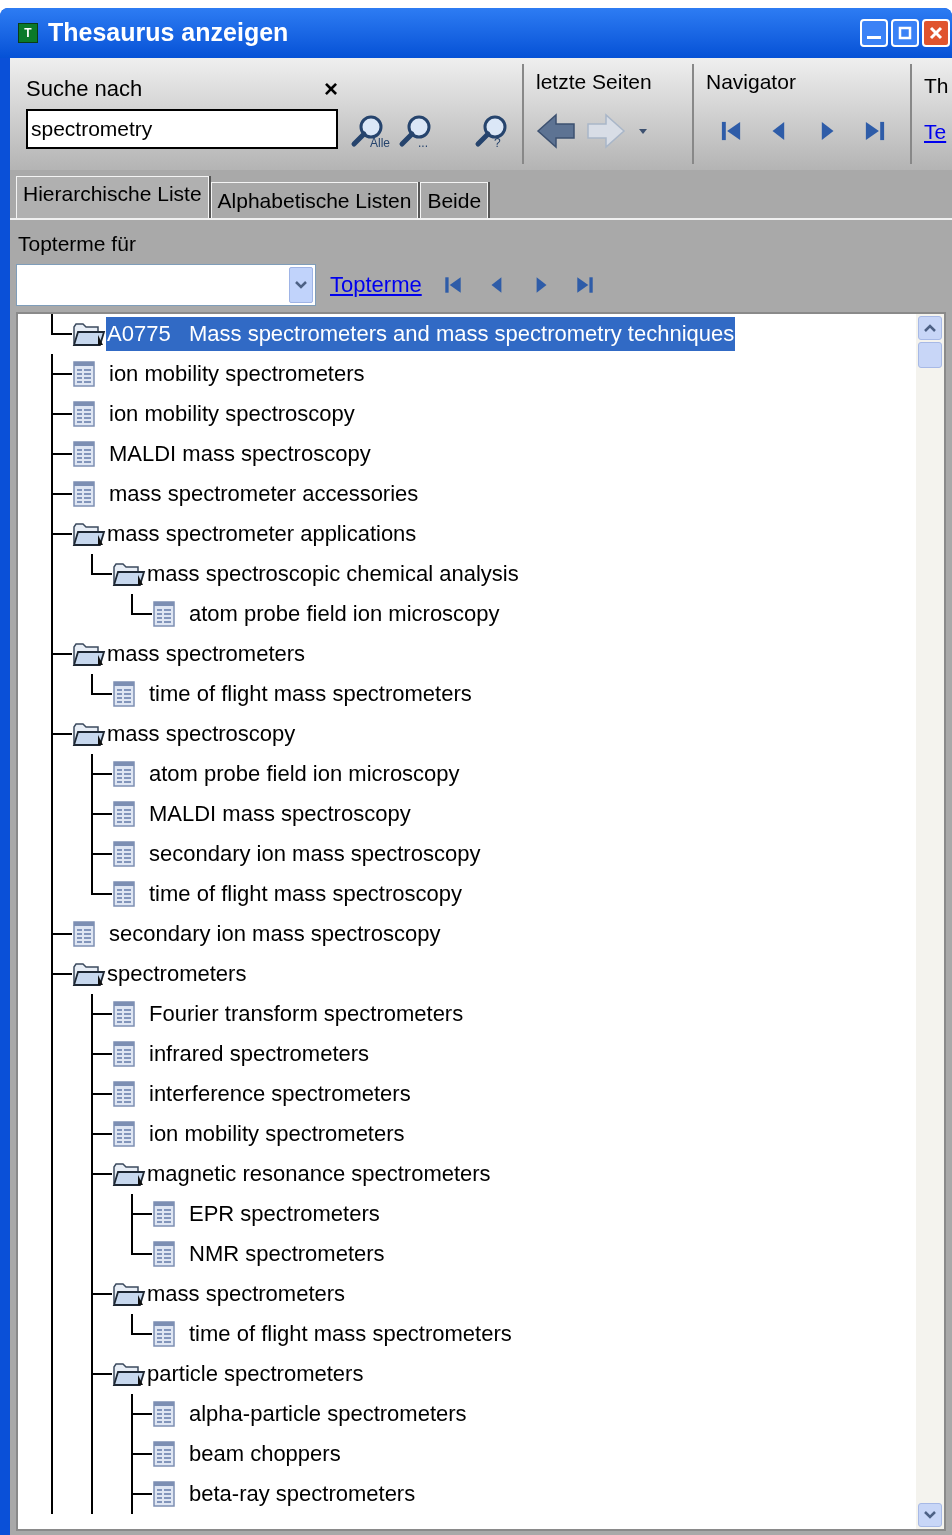 The image size is (952, 1535). Describe the element at coordinates (265, 1453) in the screenshot. I see `tree-item: beam choppers` at that location.